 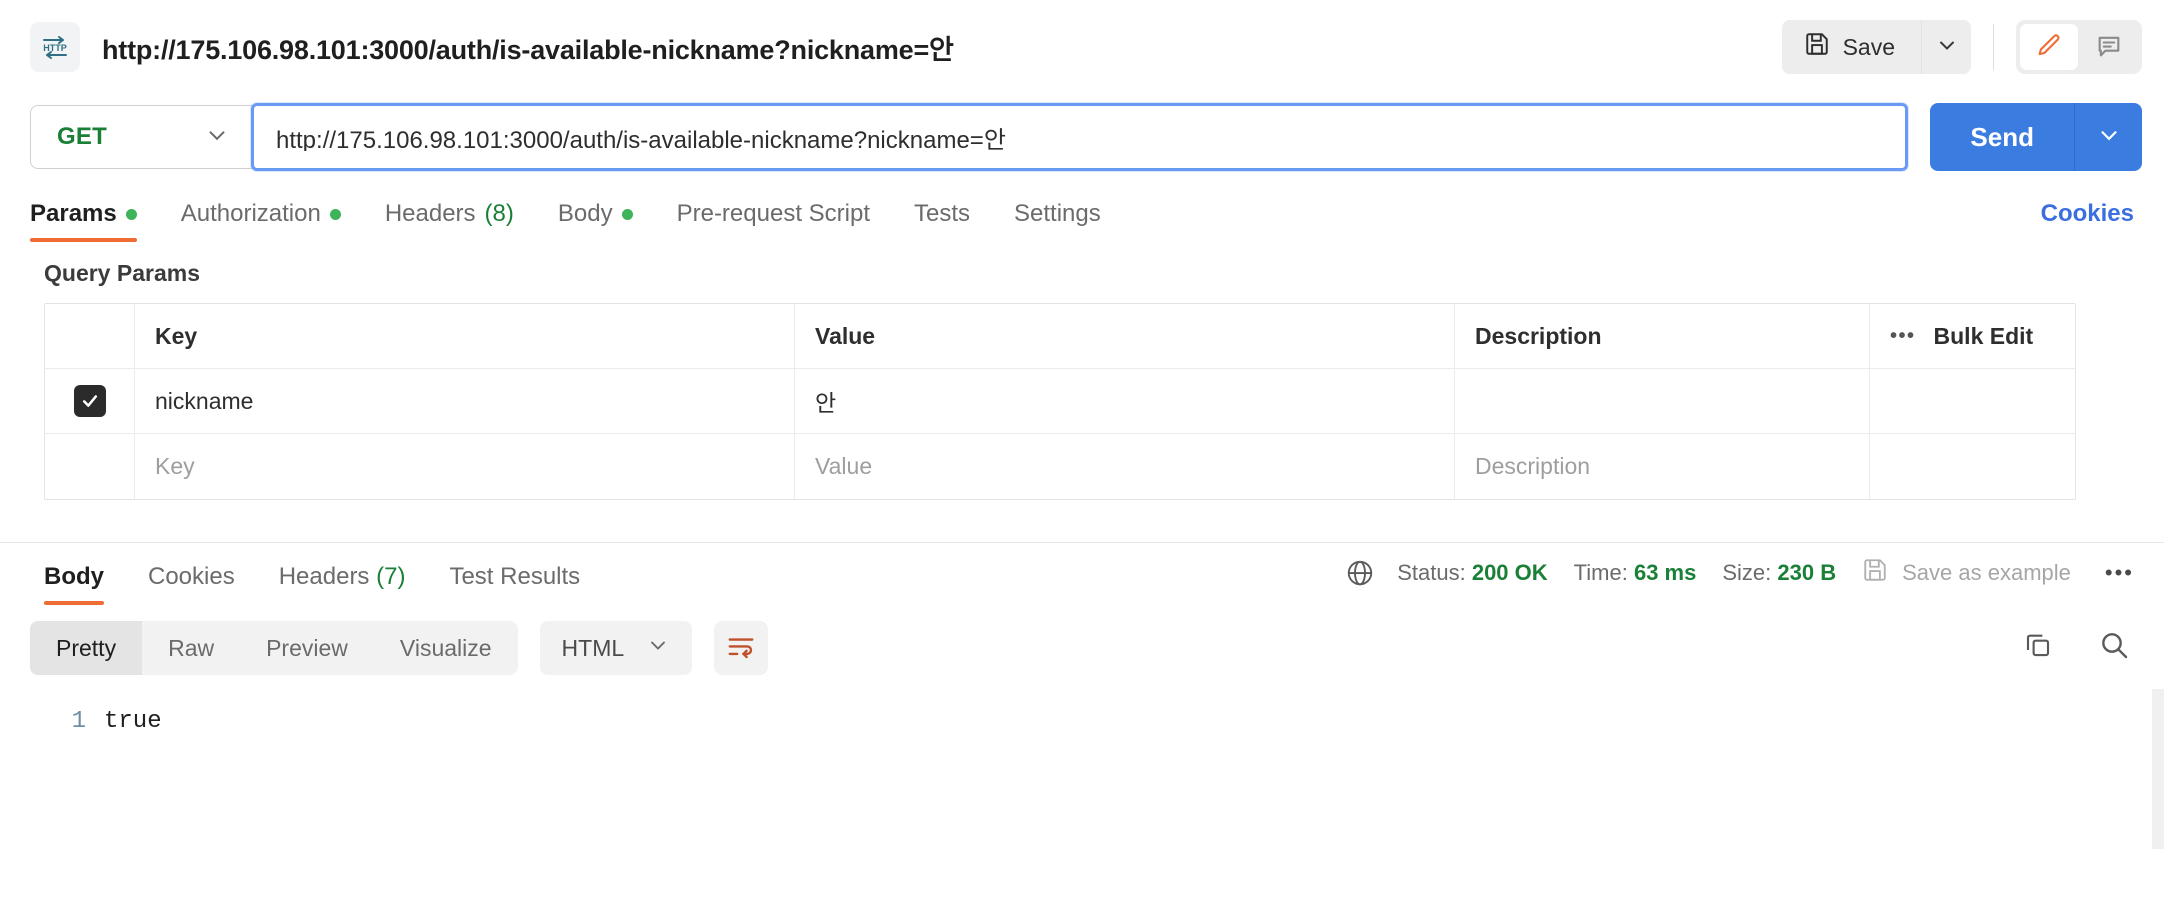 I want to click on edit-mode-button, so click(x=2049, y=47).